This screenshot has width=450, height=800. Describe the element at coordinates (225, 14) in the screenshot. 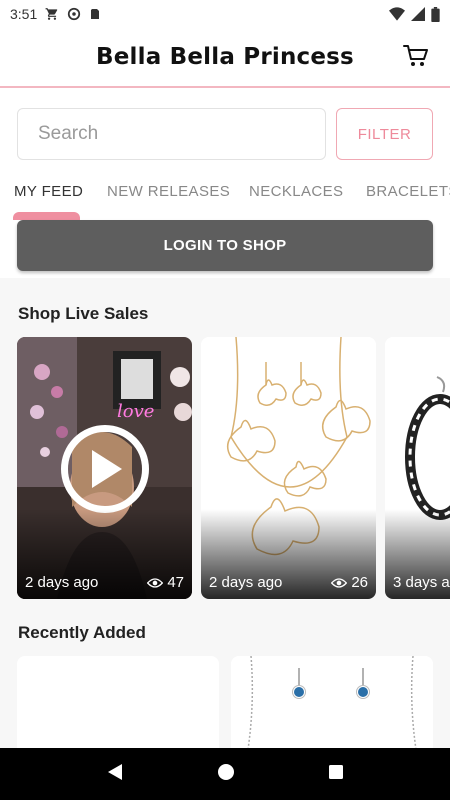

I see `status-bar: 3:51` at that location.